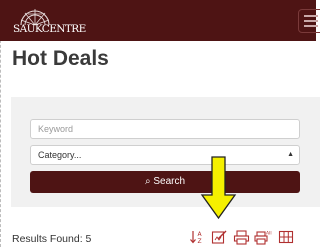 This screenshot has width=320, height=247. I want to click on category-select: Category... ▲, so click(165, 155).